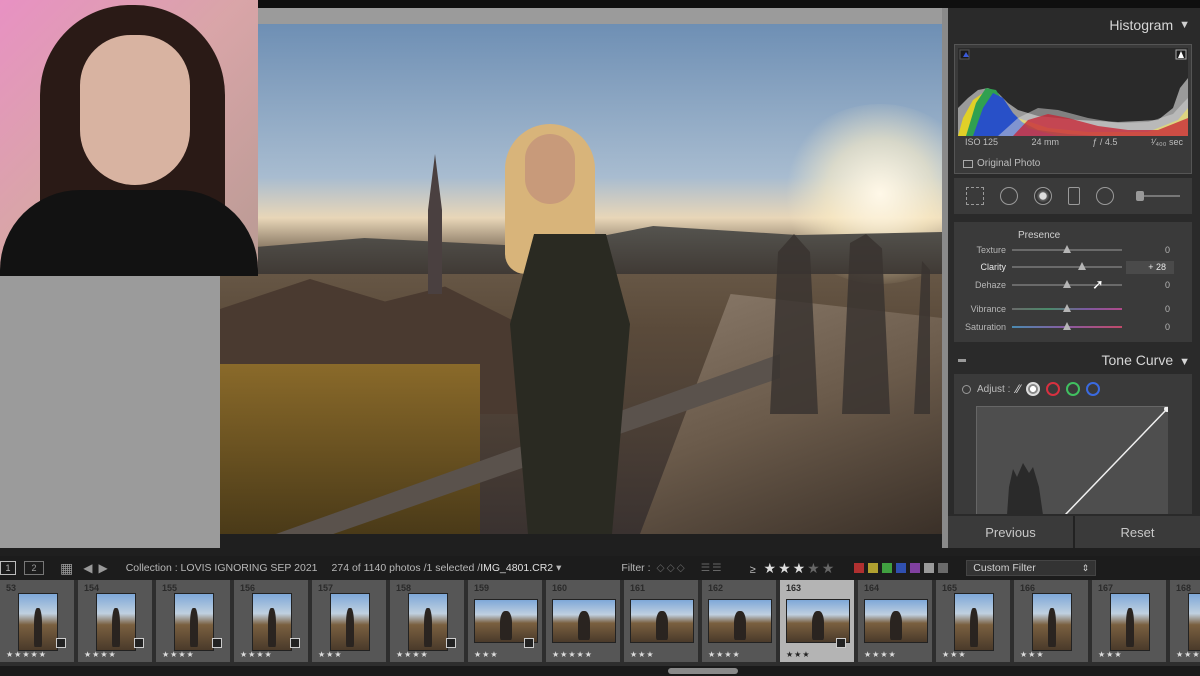  What do you see at coordinates (1018, 389) in the screenshot?
I see `parametric-curve-icon: ⁄⁄` at bounding box center [1018, 389].